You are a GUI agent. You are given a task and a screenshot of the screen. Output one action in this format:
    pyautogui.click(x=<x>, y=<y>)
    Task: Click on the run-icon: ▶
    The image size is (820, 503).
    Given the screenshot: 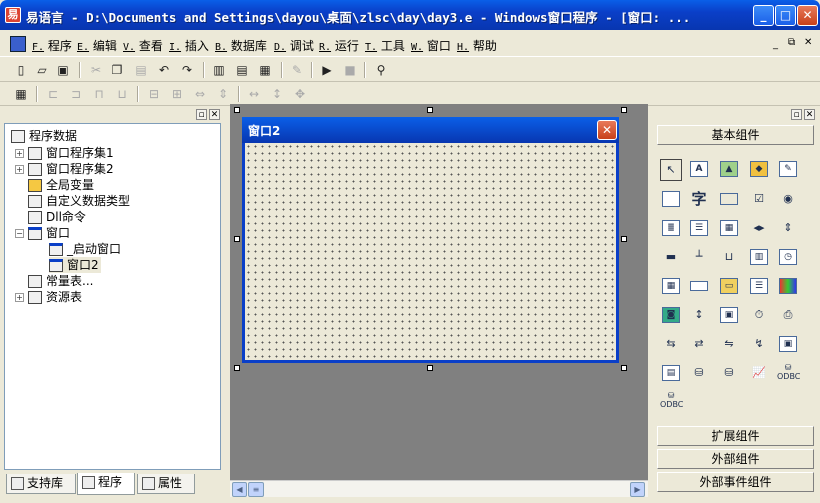 What is the action you would take?
    pyautogui.click(x=327, y=70)
    